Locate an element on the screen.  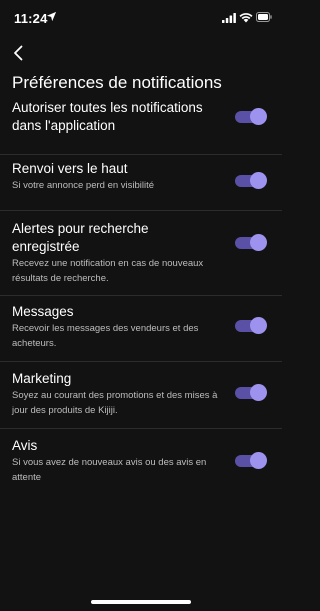
toggle-marketing is located at coordinates (251, 392).